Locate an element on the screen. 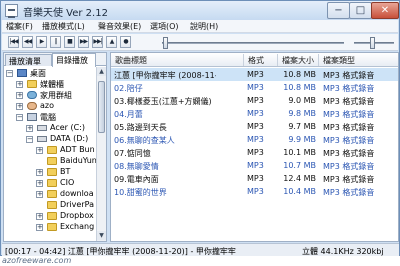 The height and width of the screenshot is (266, 400). col-separator is located at coordinates (243, 60).